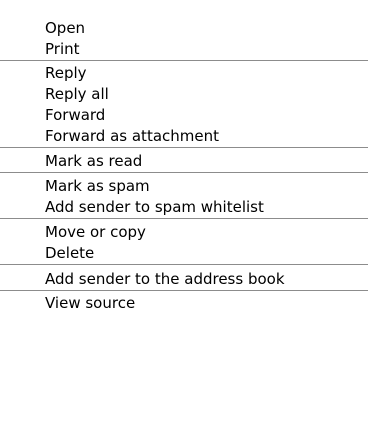 The image size is (368, 432). I want to click on menu-item-open: Open, so click(184, 28).